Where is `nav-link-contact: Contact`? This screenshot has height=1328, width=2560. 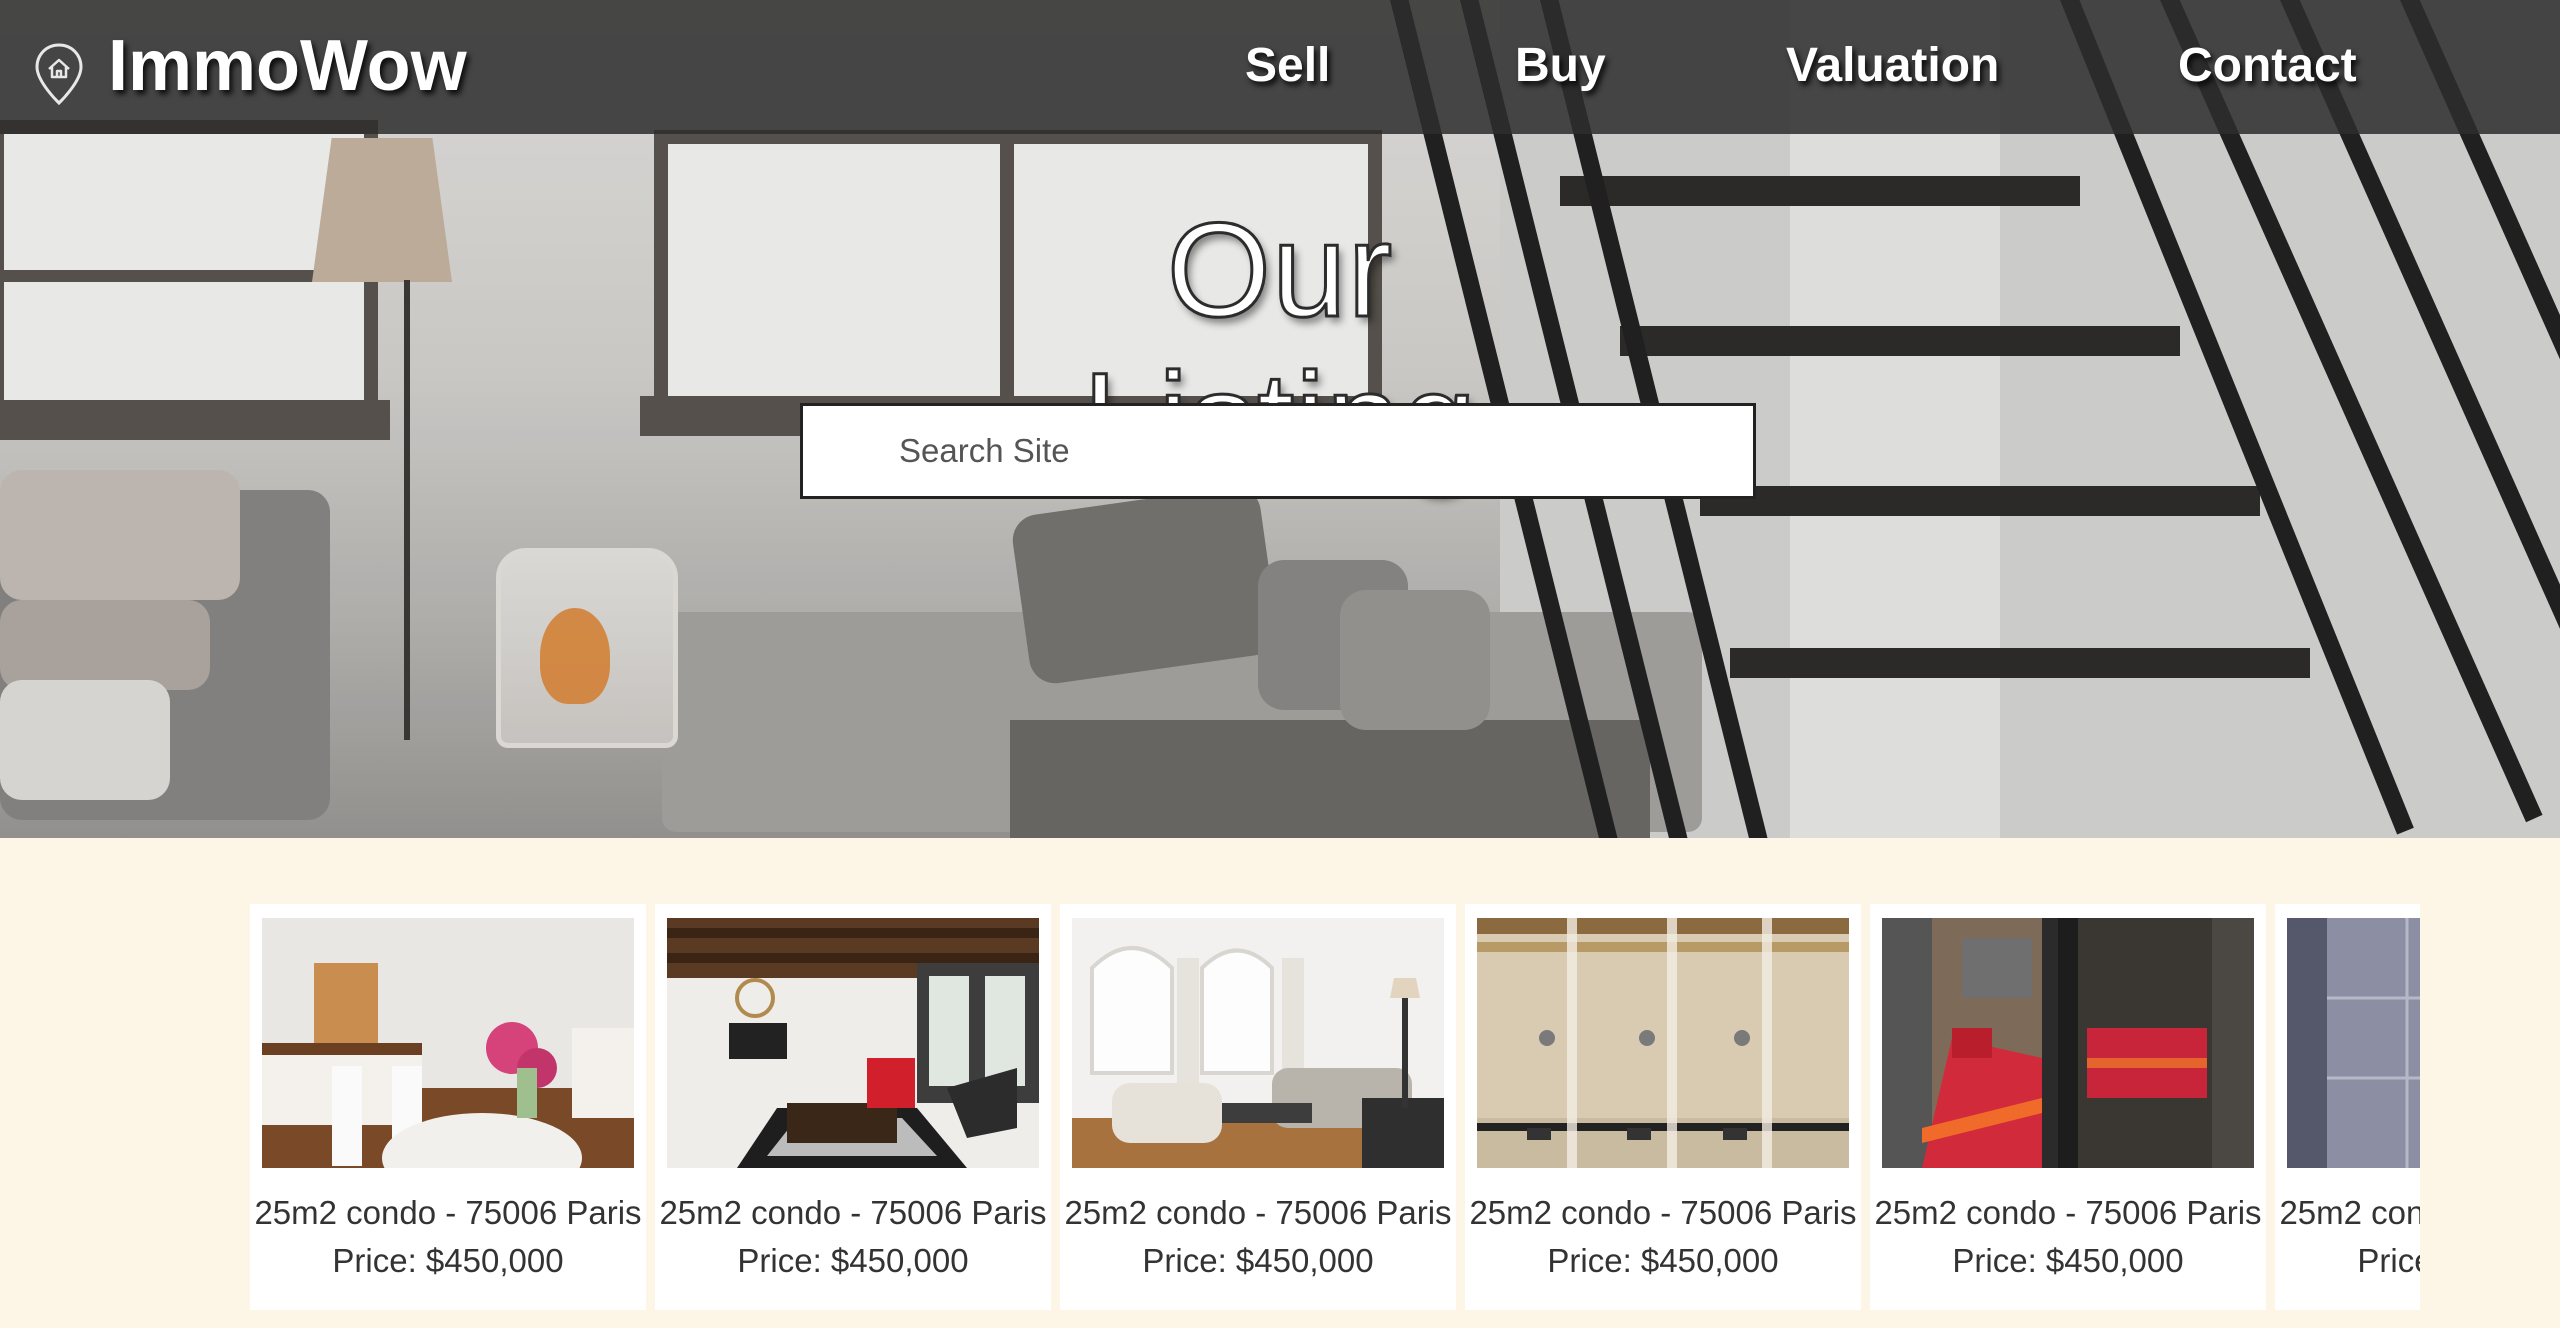
nav-link-contact: Contact is located at coordinates (2267, 66).